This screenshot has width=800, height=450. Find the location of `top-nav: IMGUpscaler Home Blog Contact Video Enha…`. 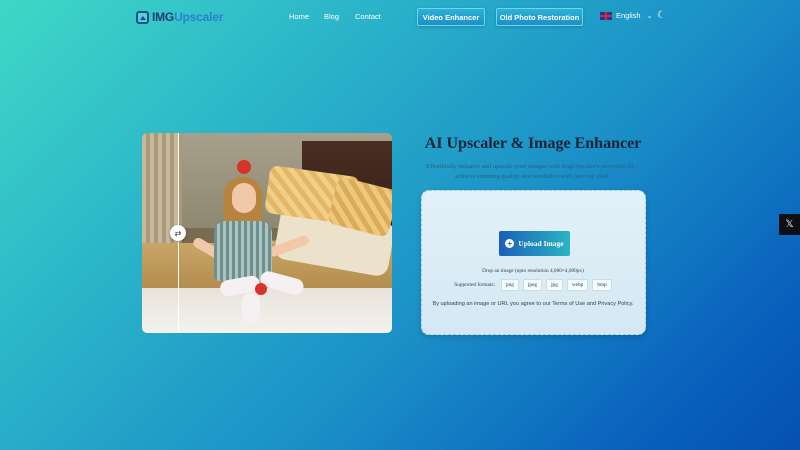

top-nav: IMGUpscaler Home Blog Contact Video Enha… is located at coordinates (400, 17).